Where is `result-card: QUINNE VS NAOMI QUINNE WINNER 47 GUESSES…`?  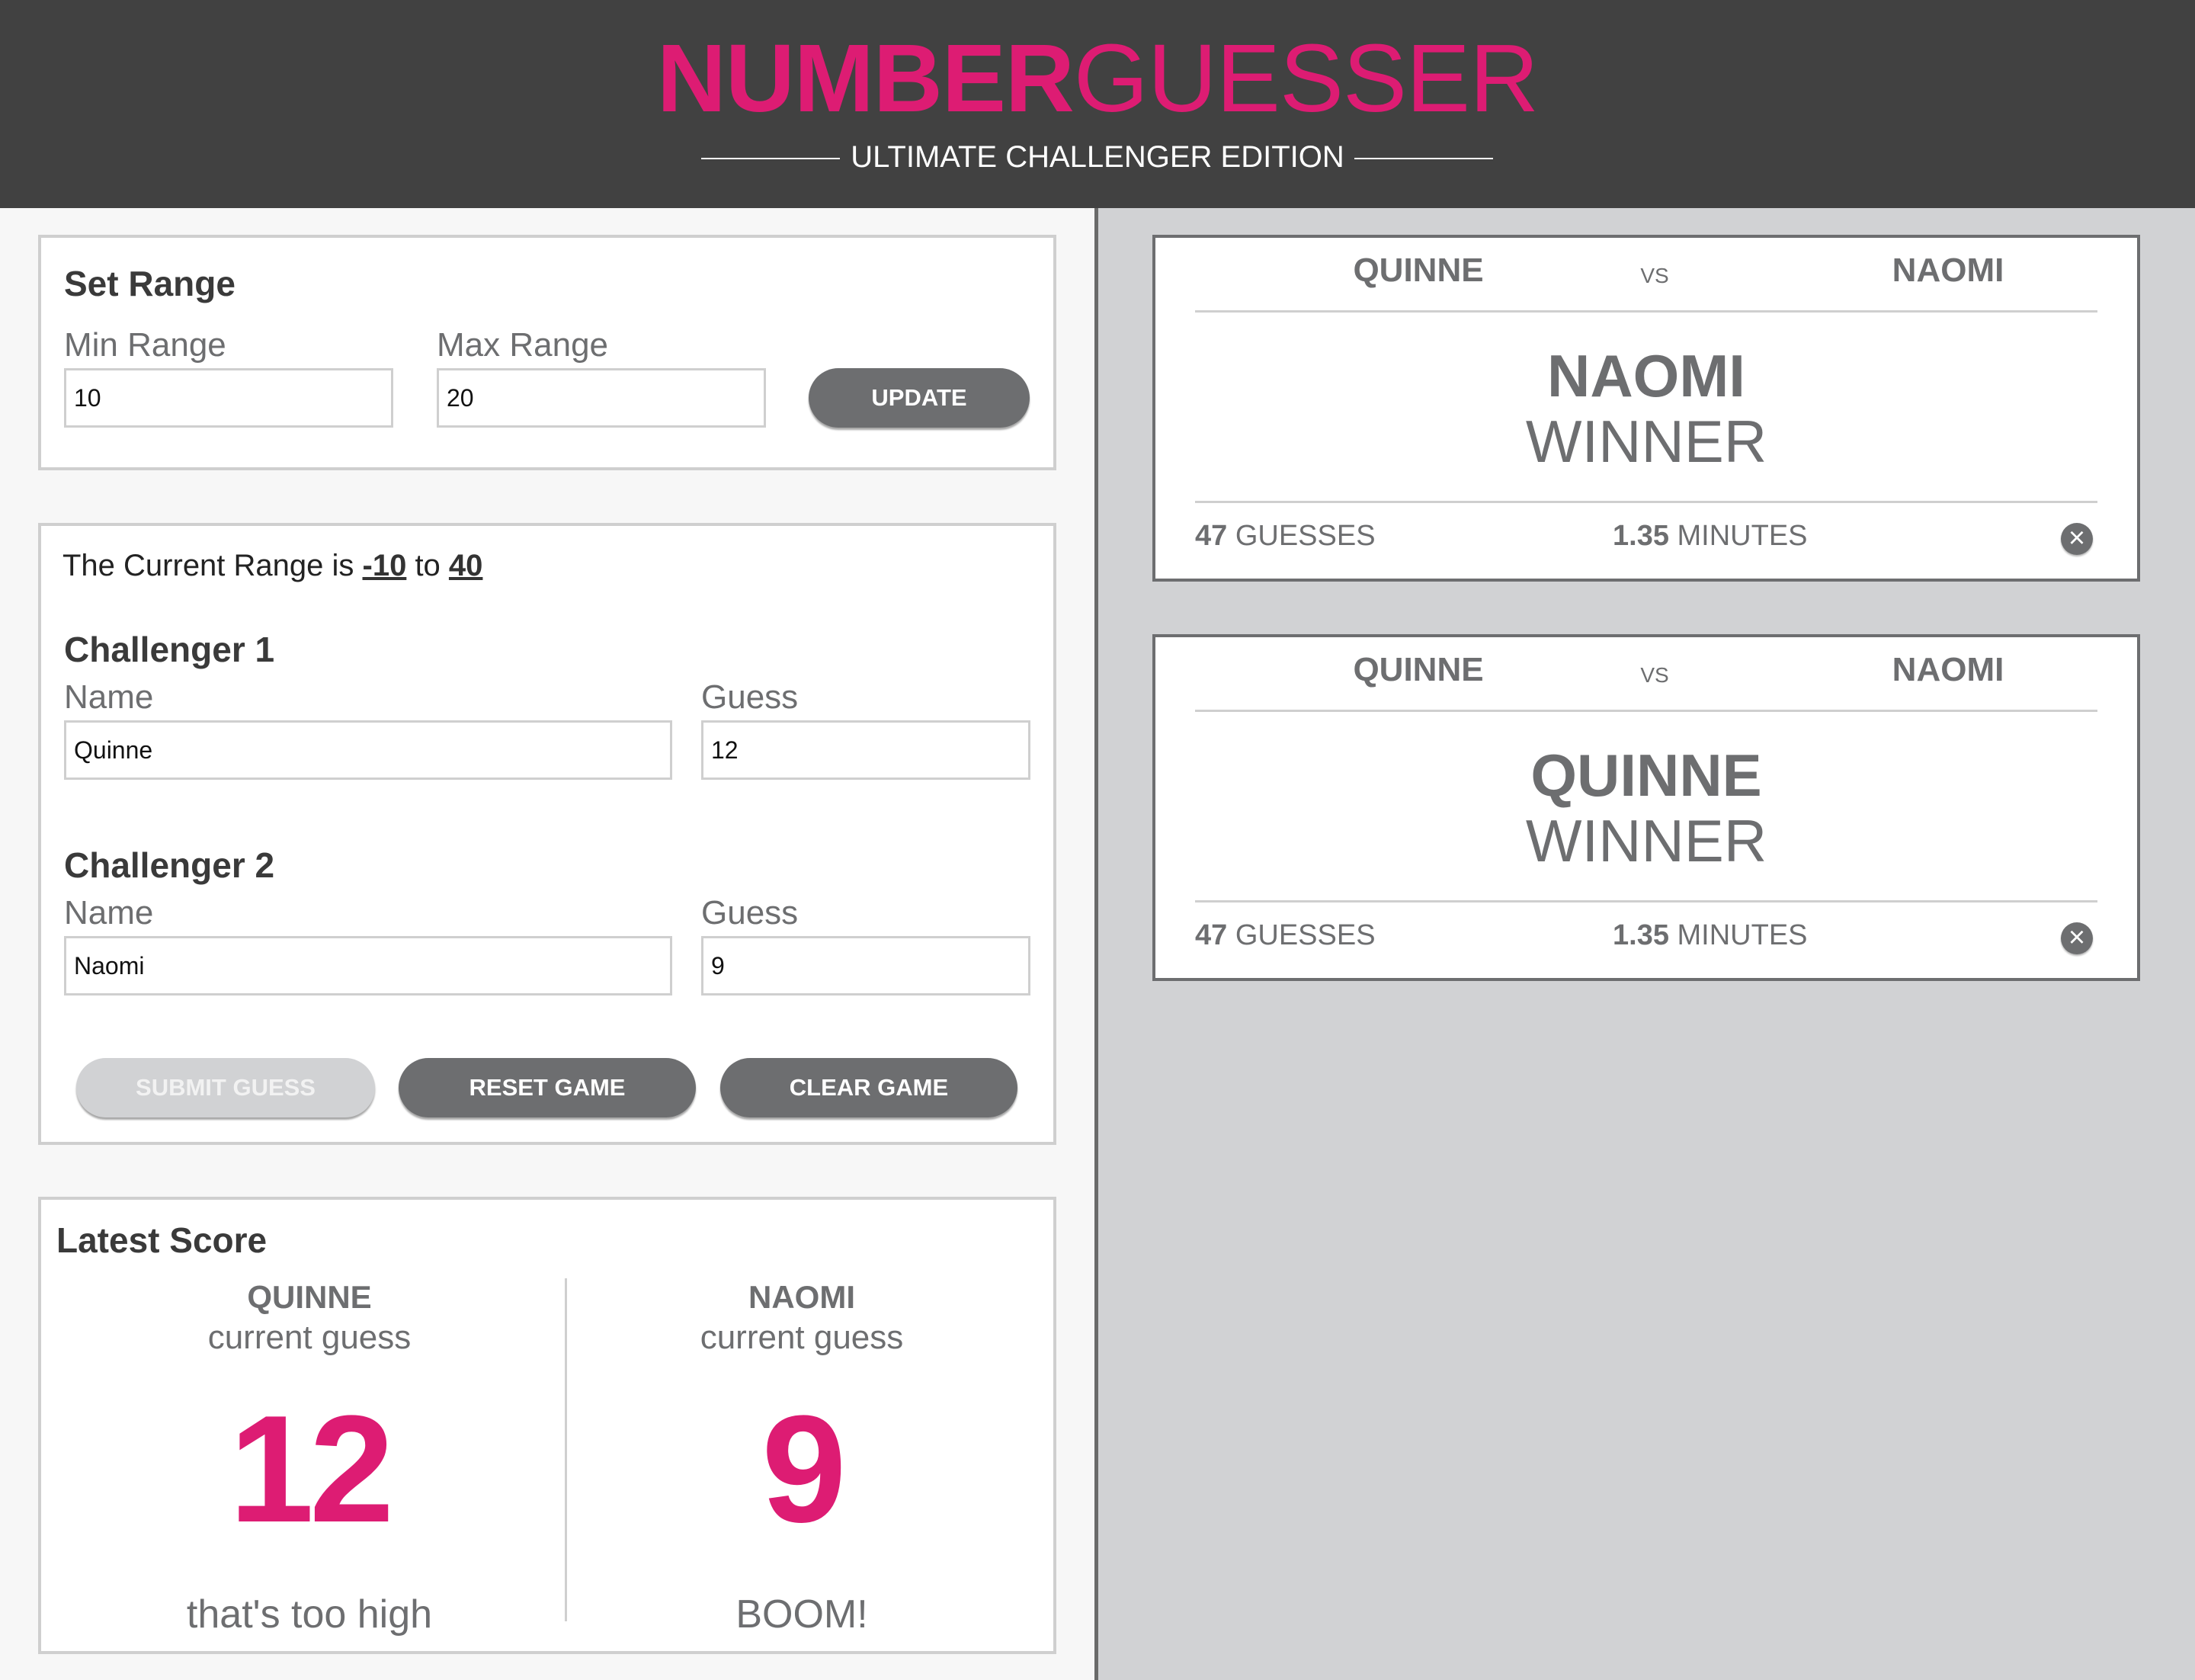 result-card: QUINNE VS NAOMI QUINNE WINNER 47 GUESSES… is located at coordinates (1646, 807).